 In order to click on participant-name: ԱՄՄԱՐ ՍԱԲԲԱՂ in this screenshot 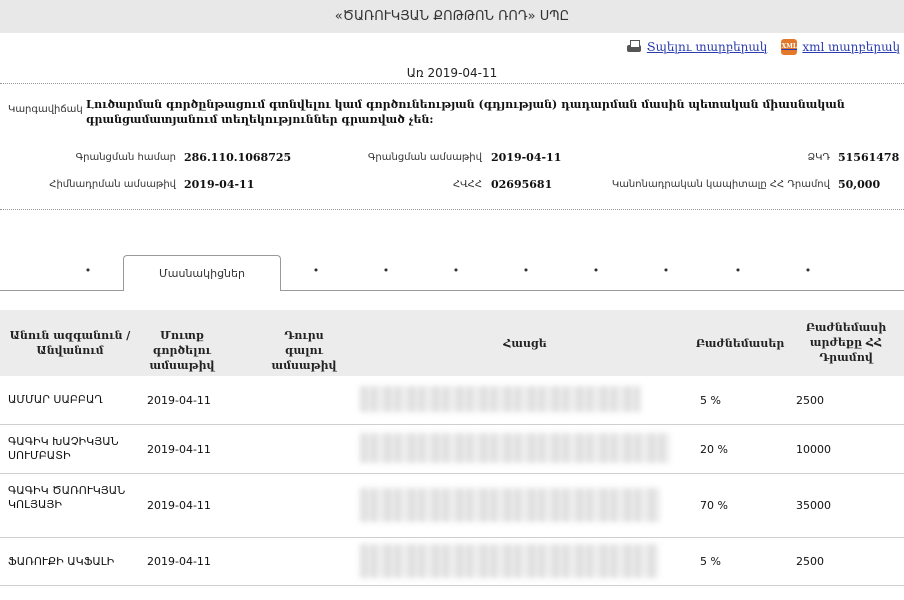, I will do `click(55, 399)`.